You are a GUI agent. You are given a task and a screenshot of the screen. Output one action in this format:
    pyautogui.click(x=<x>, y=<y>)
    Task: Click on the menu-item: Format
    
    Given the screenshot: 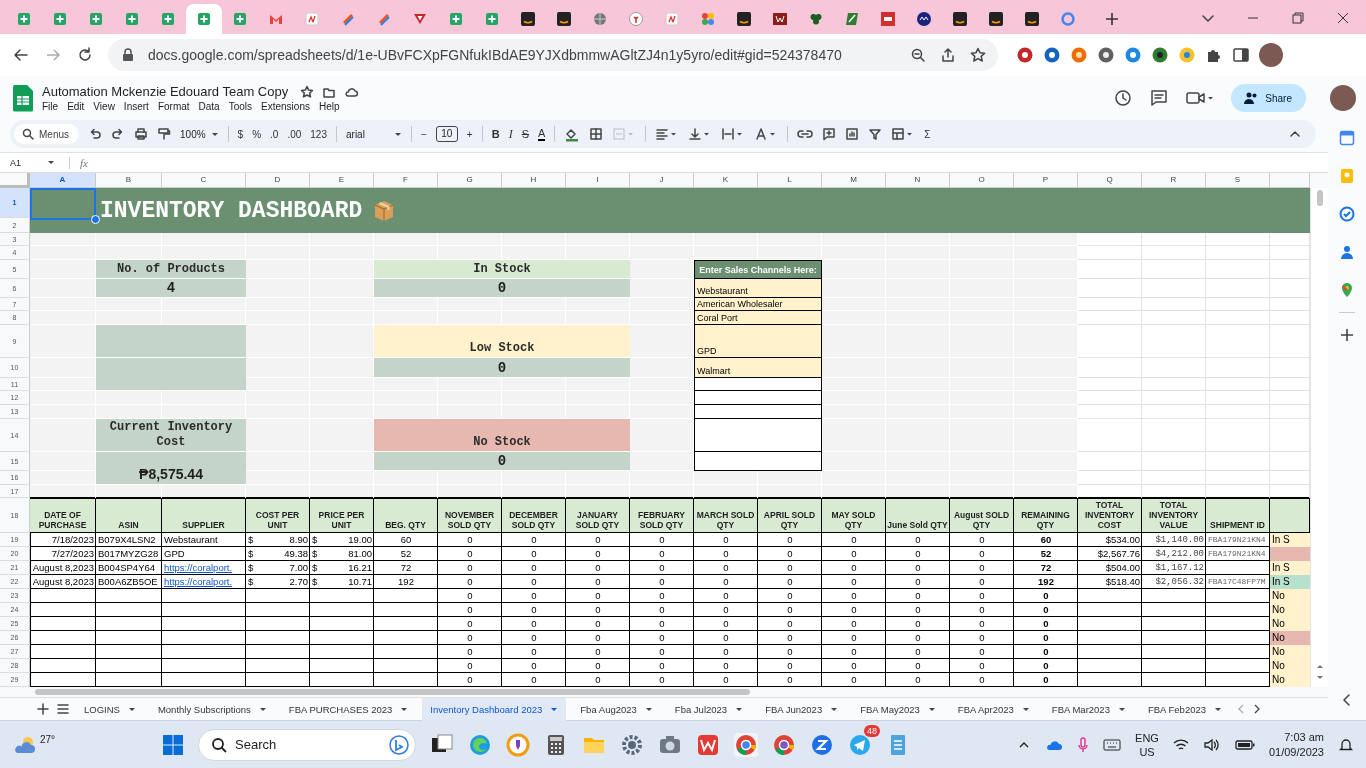 What is the action you would take?
    pyautogui.click(x=173, y=106)
    